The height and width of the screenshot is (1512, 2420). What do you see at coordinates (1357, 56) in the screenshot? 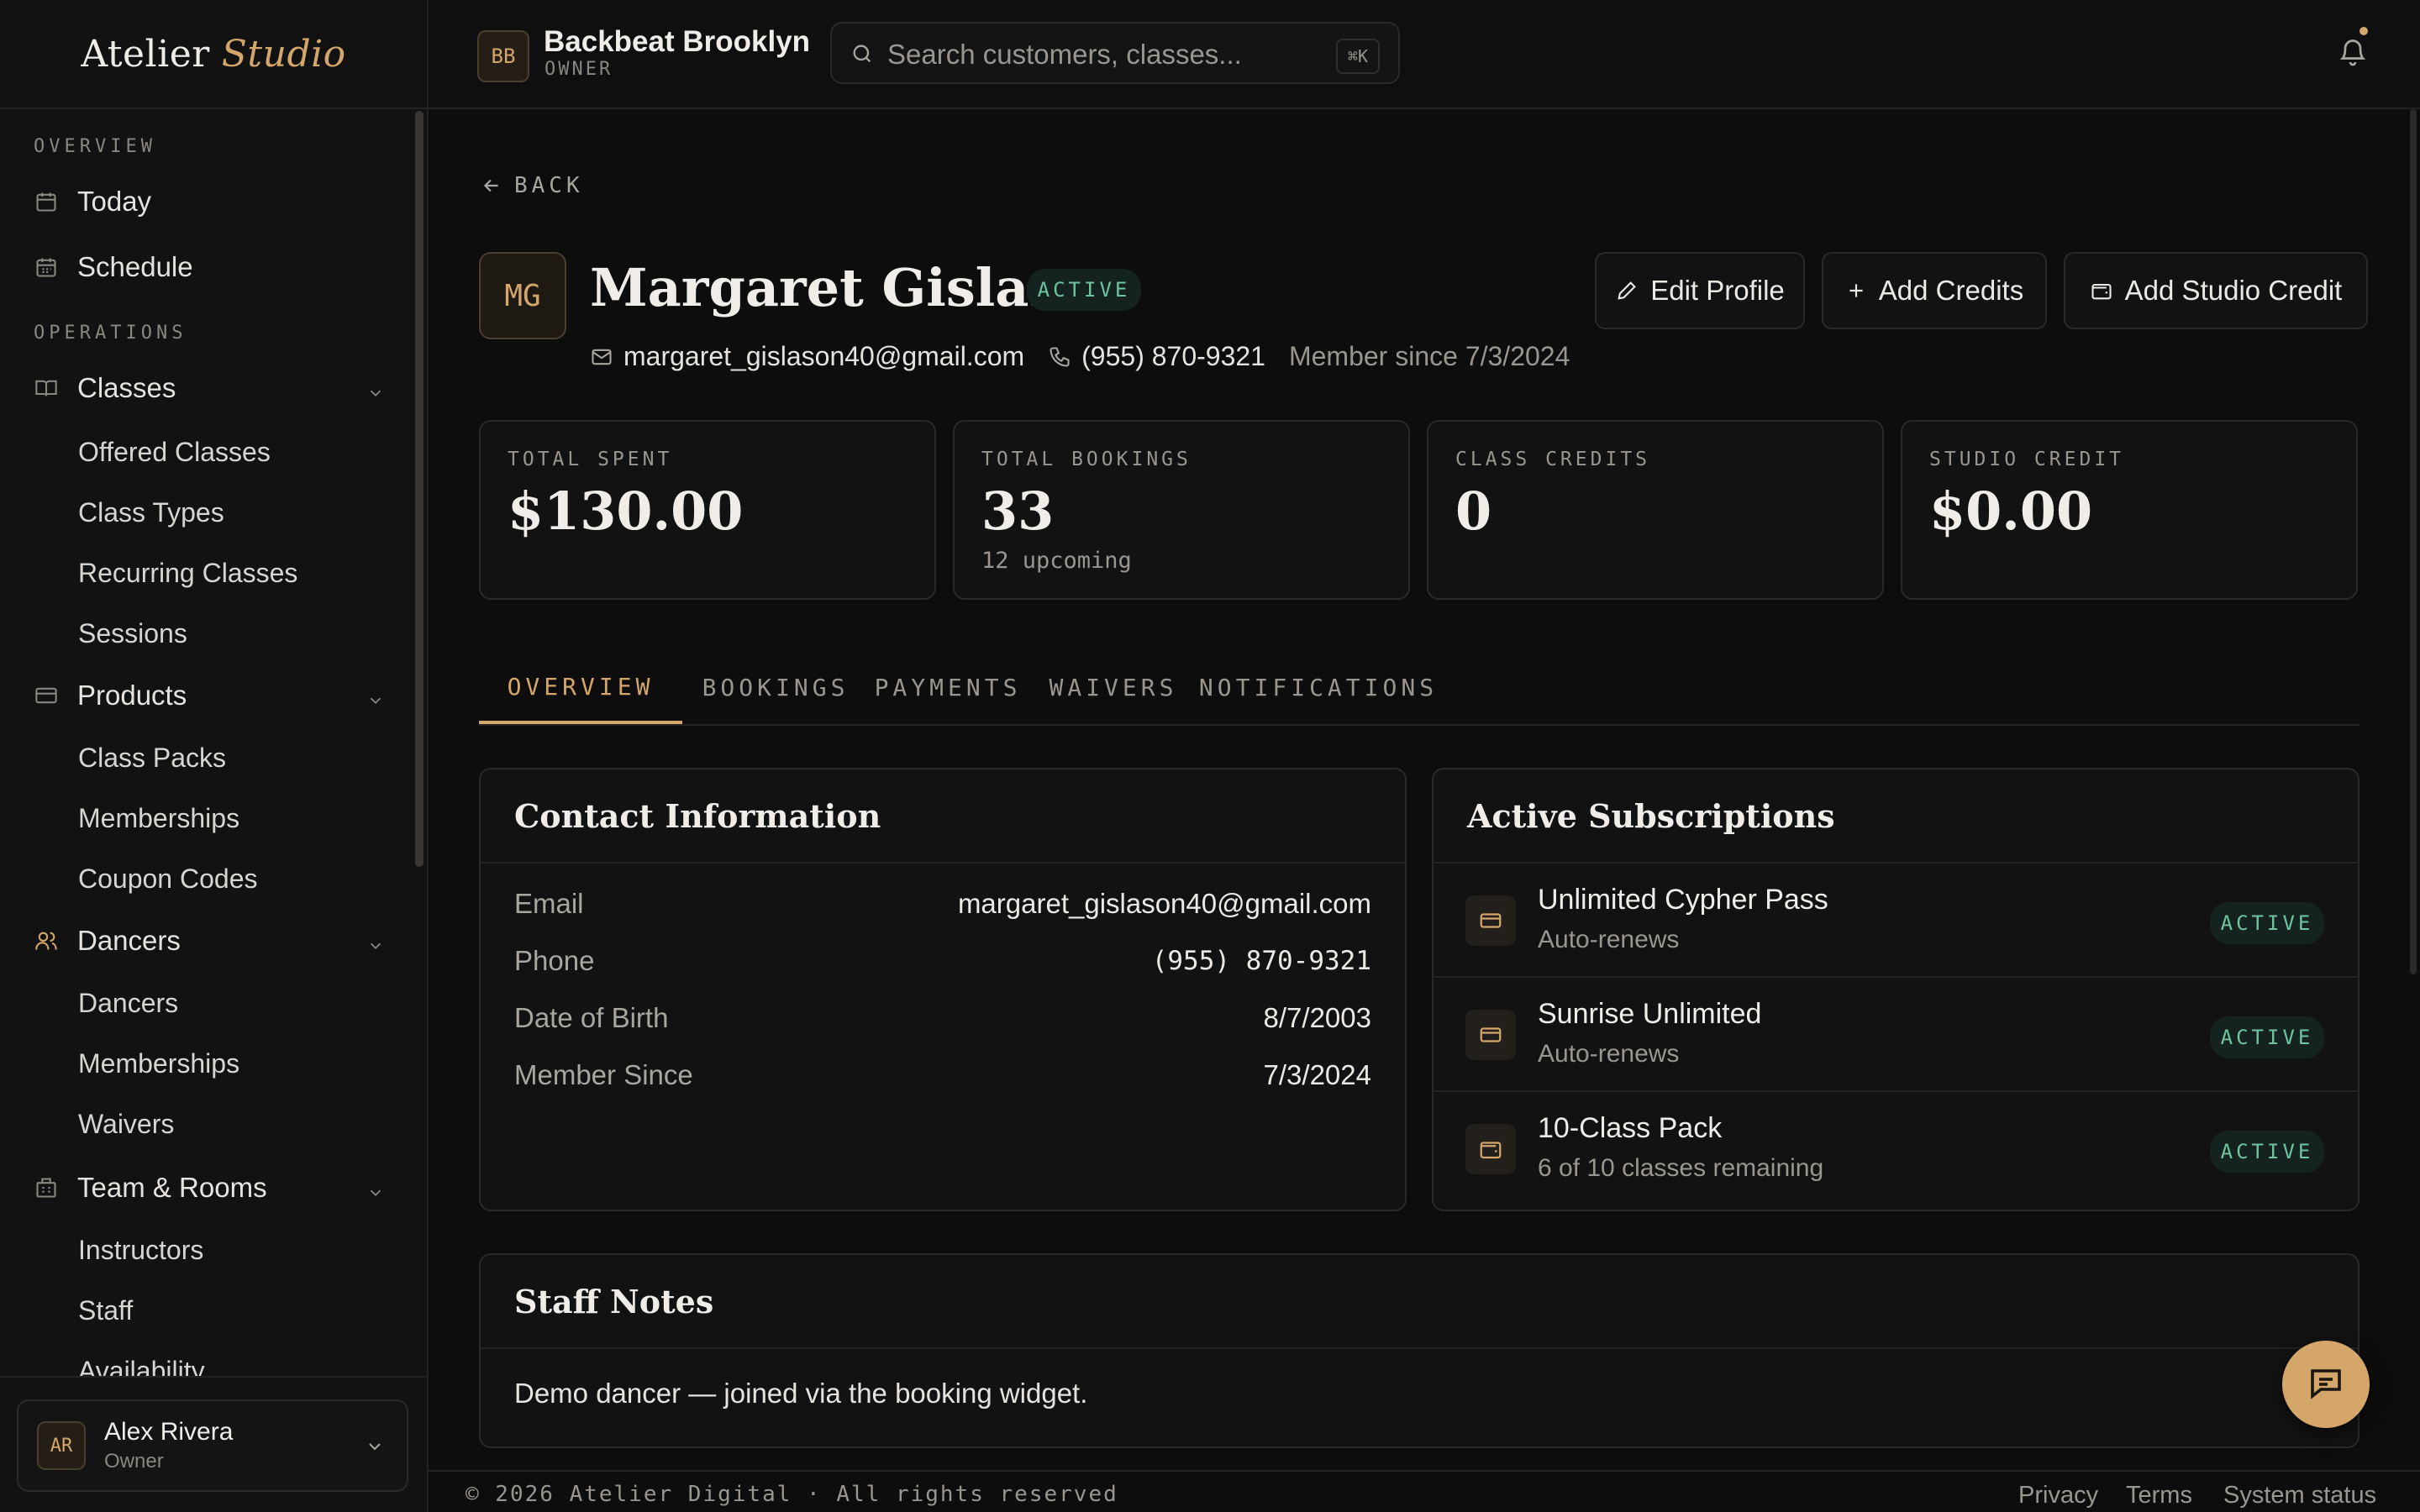
I see `search-shortcut-hint: ⌘K` at bounding box center [1357, 56].